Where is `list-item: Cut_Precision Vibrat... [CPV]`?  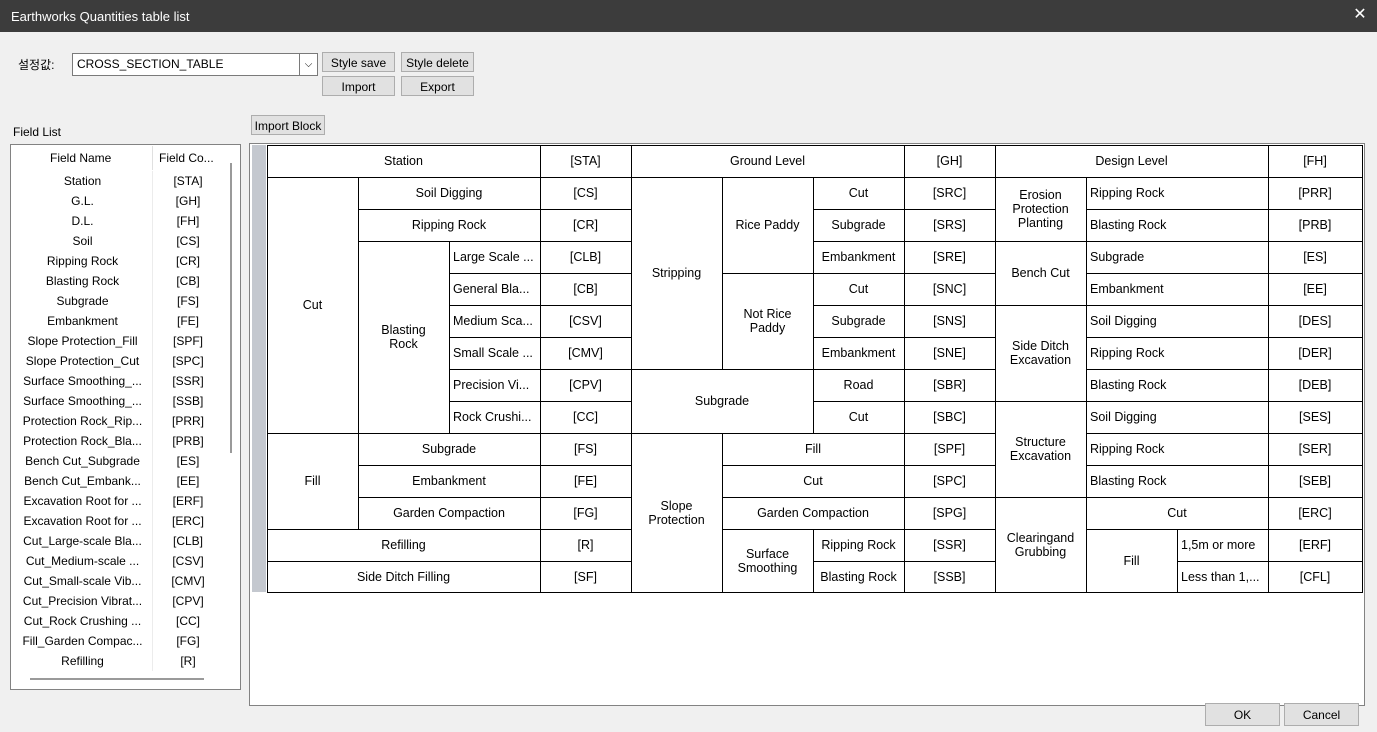 list-item: Cut_Precision Vibrat... [CPV] is located at coordinates (117, 601).